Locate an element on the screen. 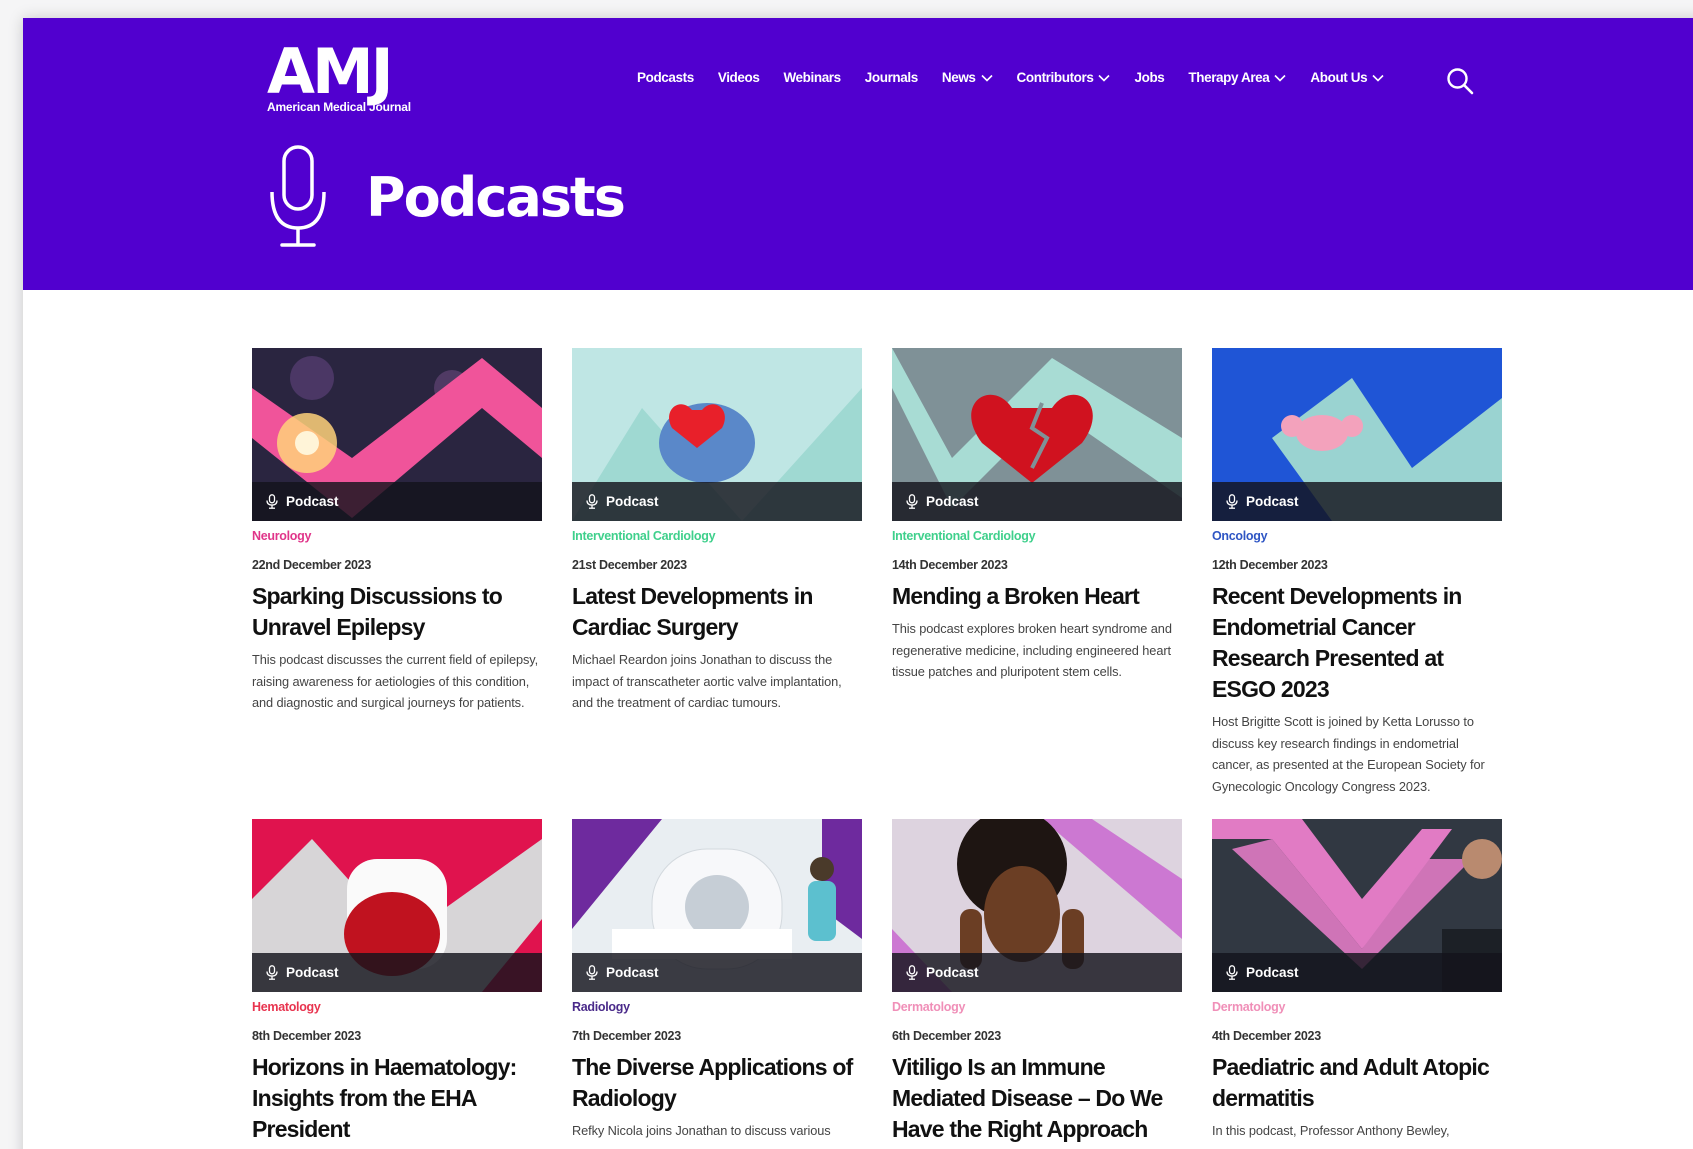 This screenshot has width=1693, height=1149. publish-date: 6th December 2023 is located at coordinates (946, 1036).